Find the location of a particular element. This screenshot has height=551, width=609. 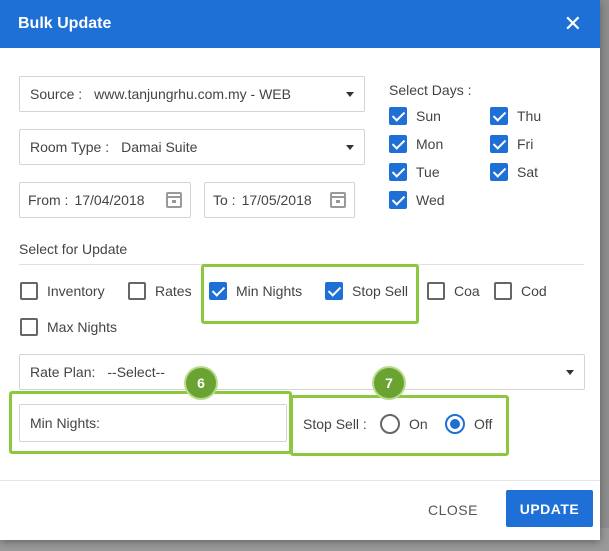

room-type-value: Damai Suite is located at coordinates (159, 147).